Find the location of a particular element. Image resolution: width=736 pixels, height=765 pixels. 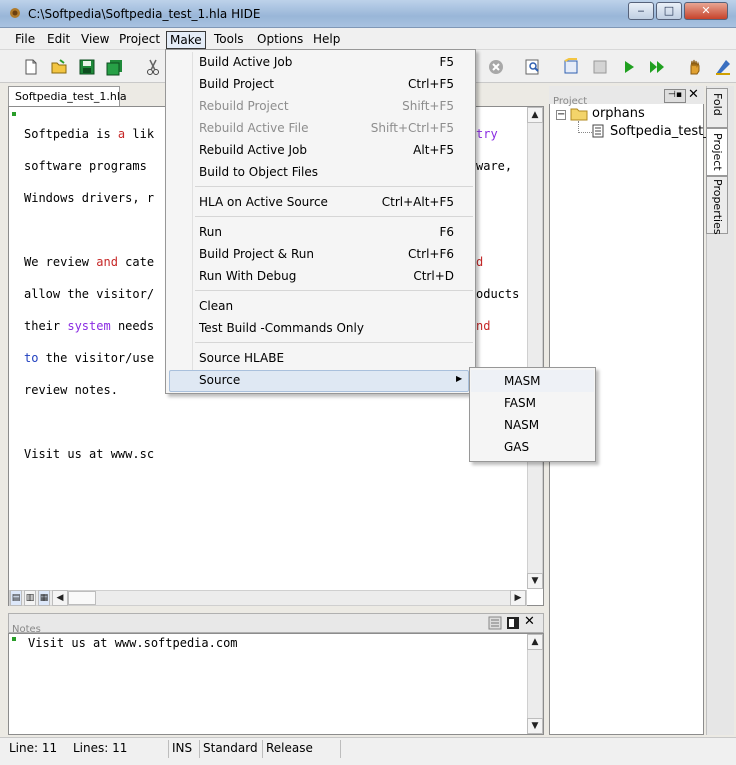

tree-collapse-icon: − is located at coordinates (561, 115).